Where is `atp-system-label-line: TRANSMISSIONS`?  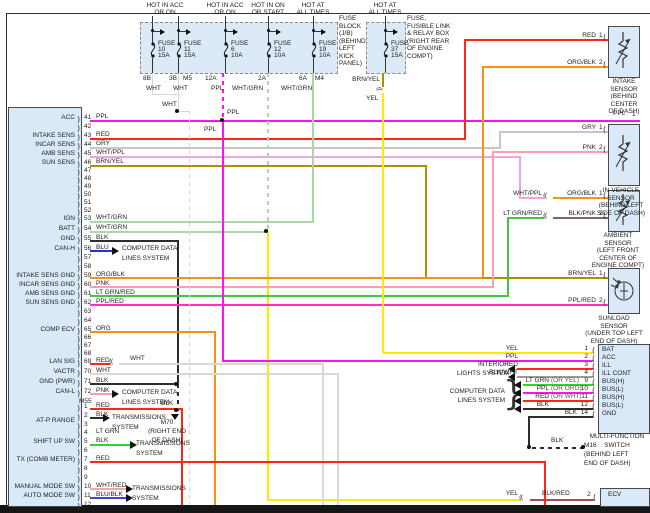 atp-system-label-line: TRANSMISSIONS is located at coordinates (139, 417).